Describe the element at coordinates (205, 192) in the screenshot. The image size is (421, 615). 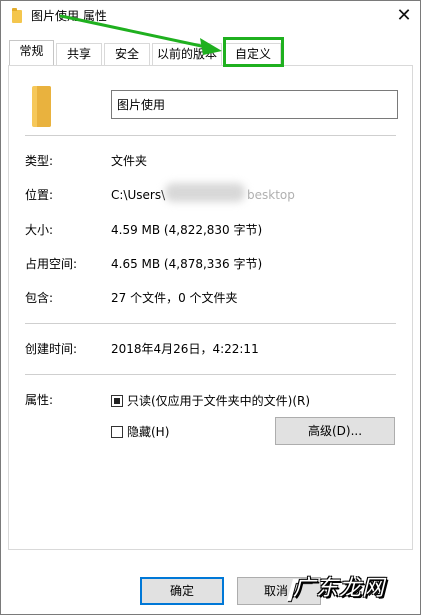
I see `redaction-blur` at that location.